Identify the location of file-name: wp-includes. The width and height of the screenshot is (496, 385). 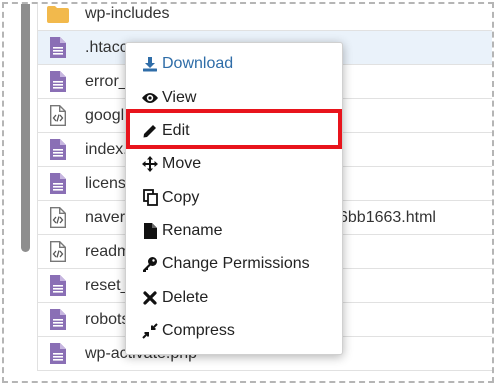
(127, 13).